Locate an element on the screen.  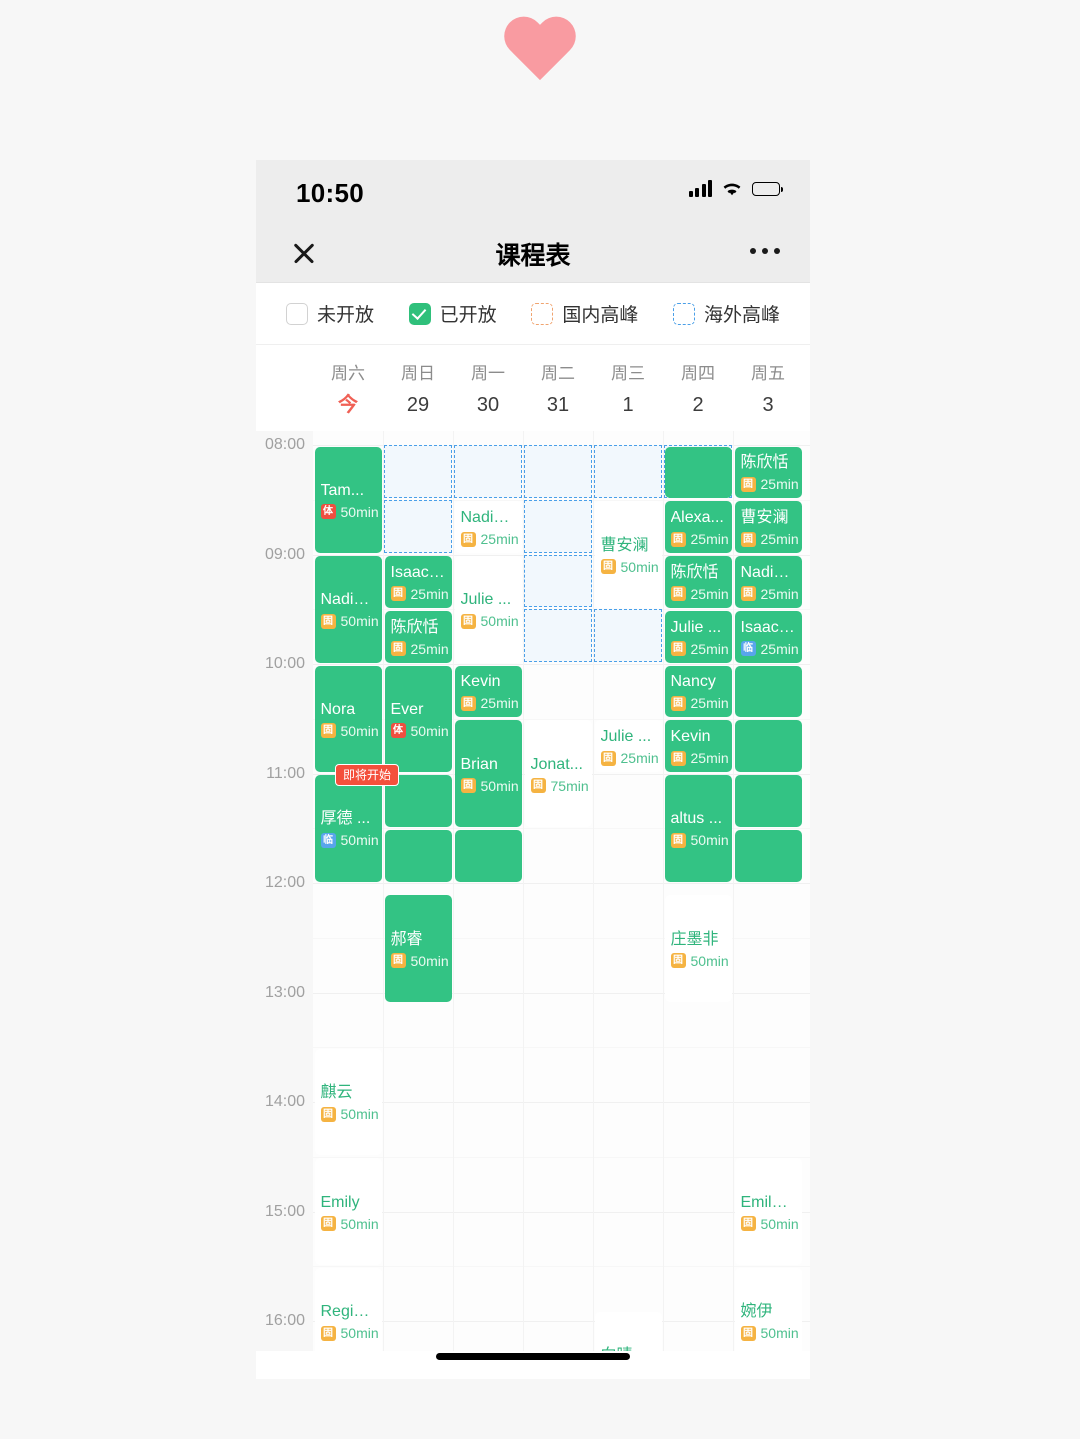
event-block: Tam... 体 50min is located at coordinates (348, 499).